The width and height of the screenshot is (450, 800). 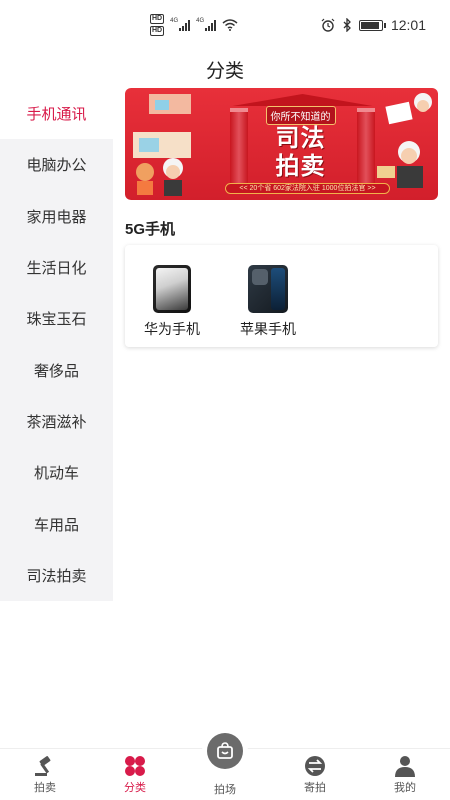 I want to click on sidebar-item-computers: 电脑办公, so click(x=56, y=164).